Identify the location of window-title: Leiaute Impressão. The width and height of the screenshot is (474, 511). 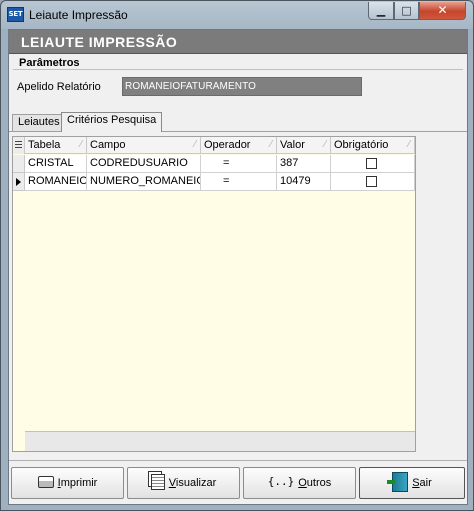
(78, 15).